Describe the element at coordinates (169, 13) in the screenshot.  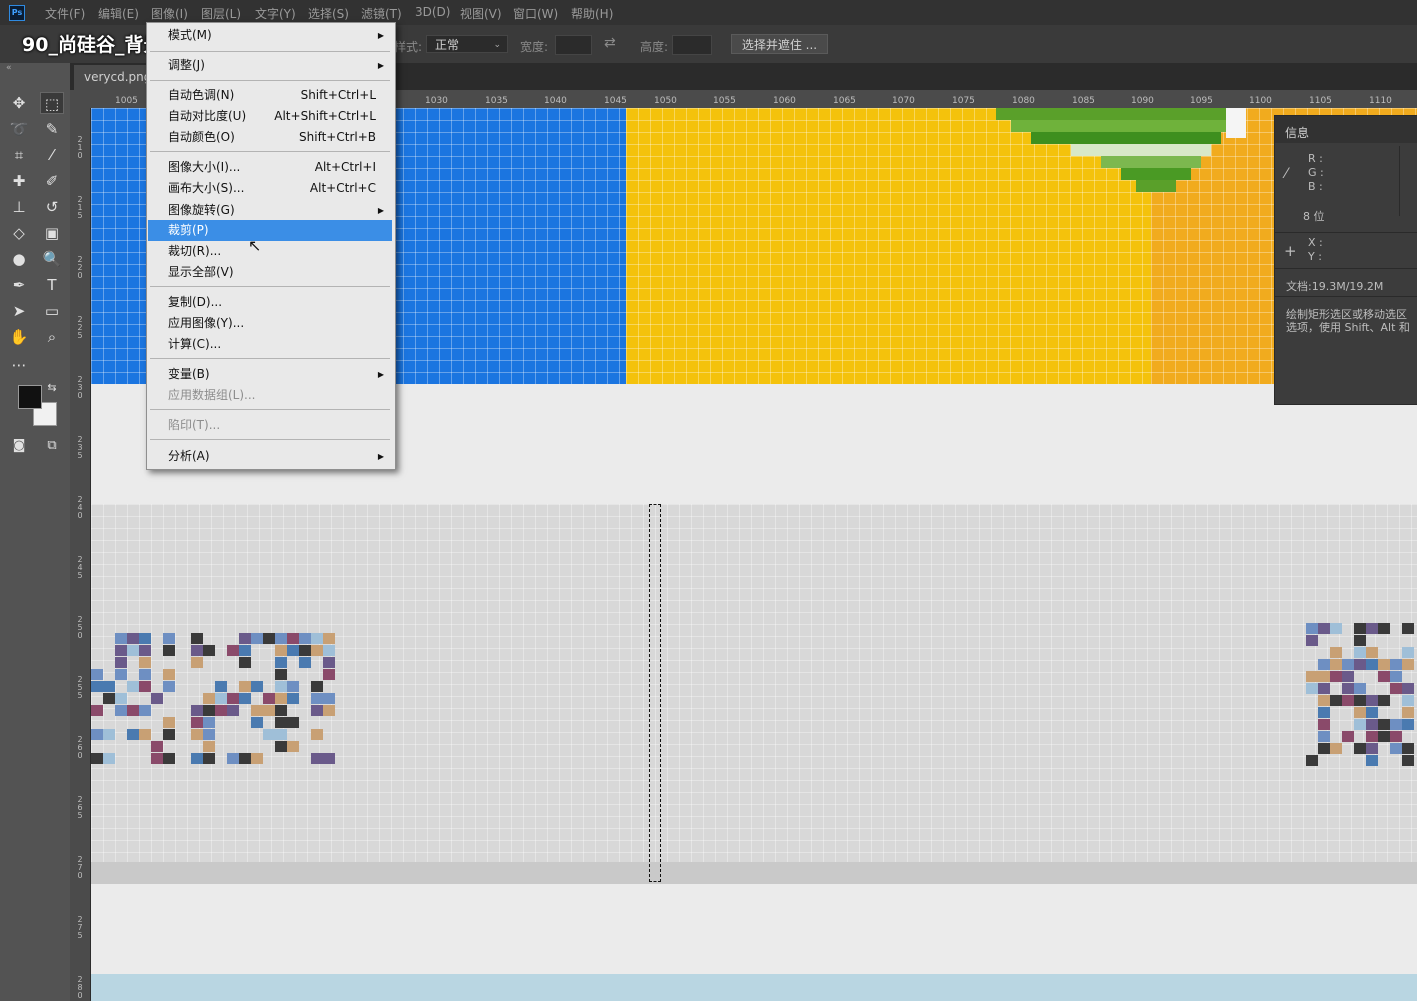
I see `menu-image: 图像(I)` at that location.